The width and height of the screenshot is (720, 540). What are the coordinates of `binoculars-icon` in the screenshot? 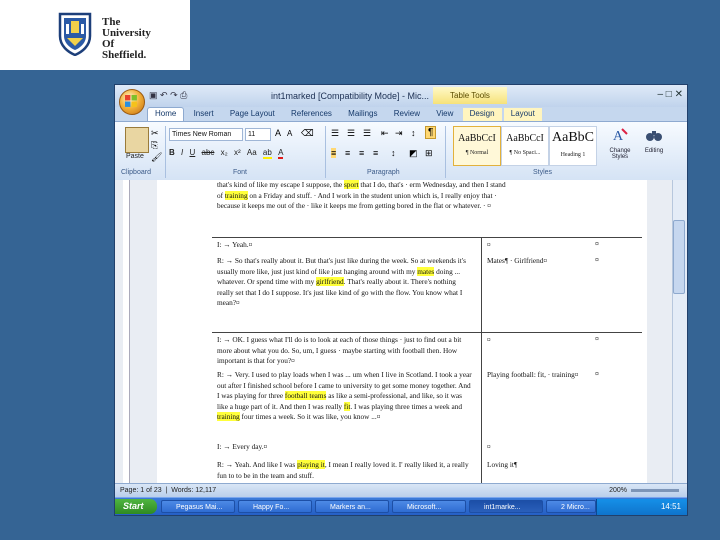 It's located at (654, 136).